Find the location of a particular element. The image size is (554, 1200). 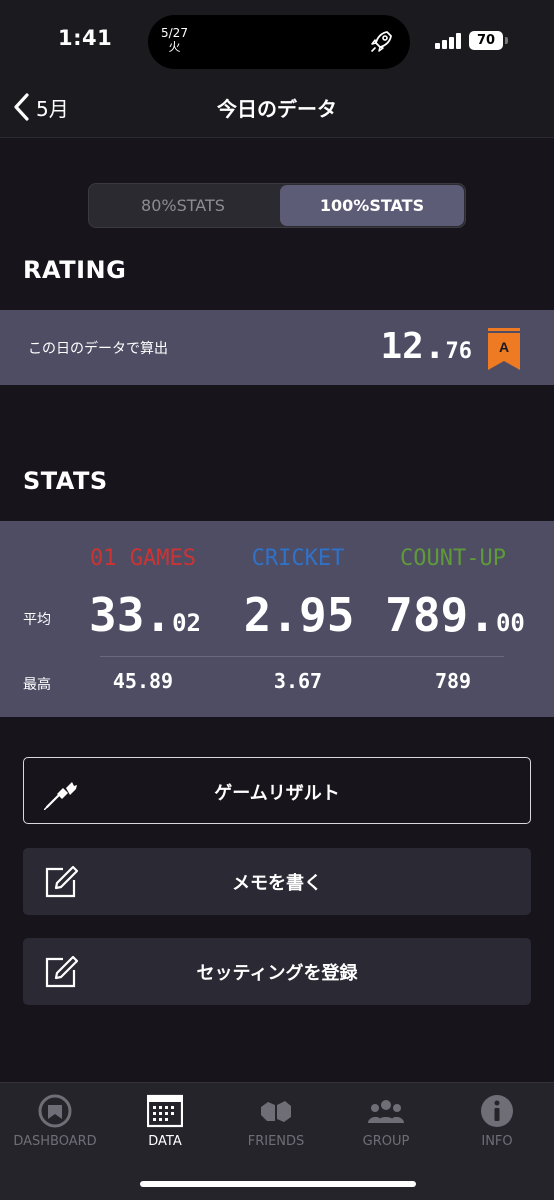

island-weekday-text: 火 is located at coordinates (174, 47).